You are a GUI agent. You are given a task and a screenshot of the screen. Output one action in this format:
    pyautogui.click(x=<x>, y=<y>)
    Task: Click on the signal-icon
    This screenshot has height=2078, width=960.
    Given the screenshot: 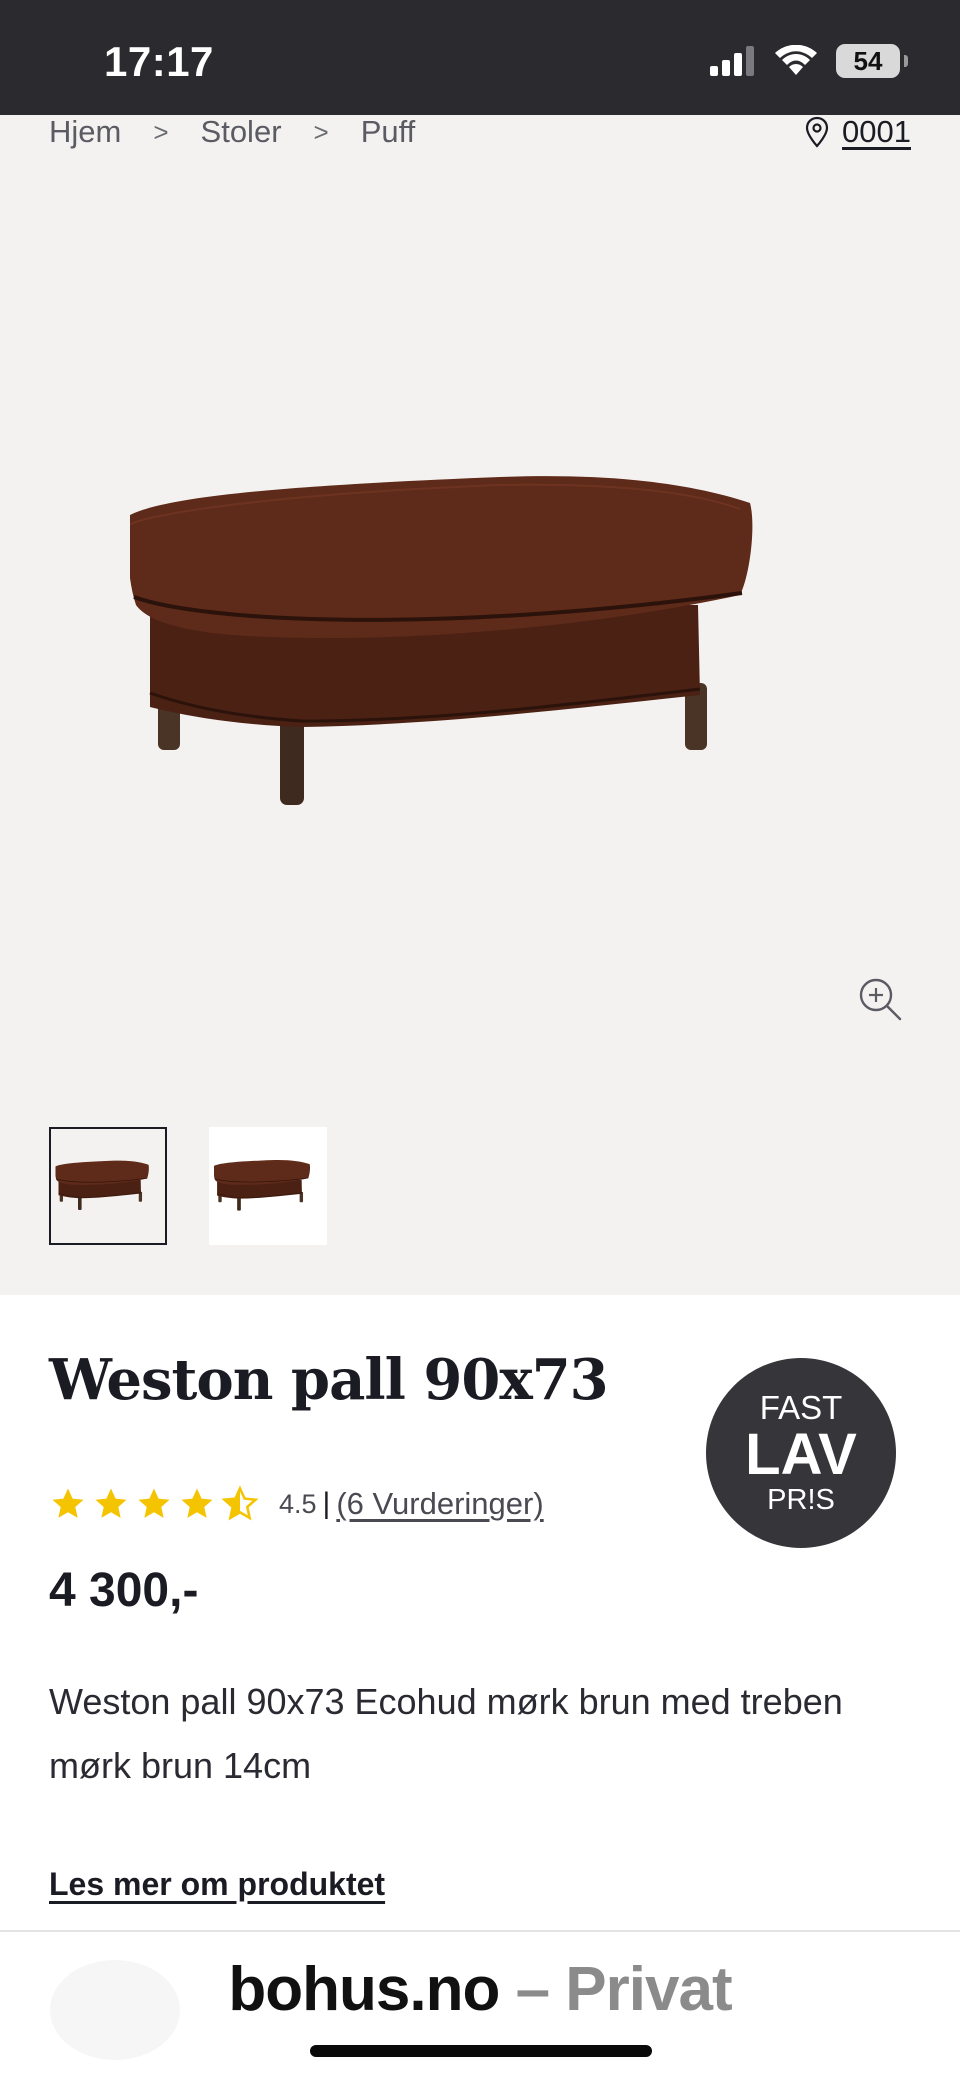 What is the action you would take?
    pyautogui.click(x=732, y=61)
    